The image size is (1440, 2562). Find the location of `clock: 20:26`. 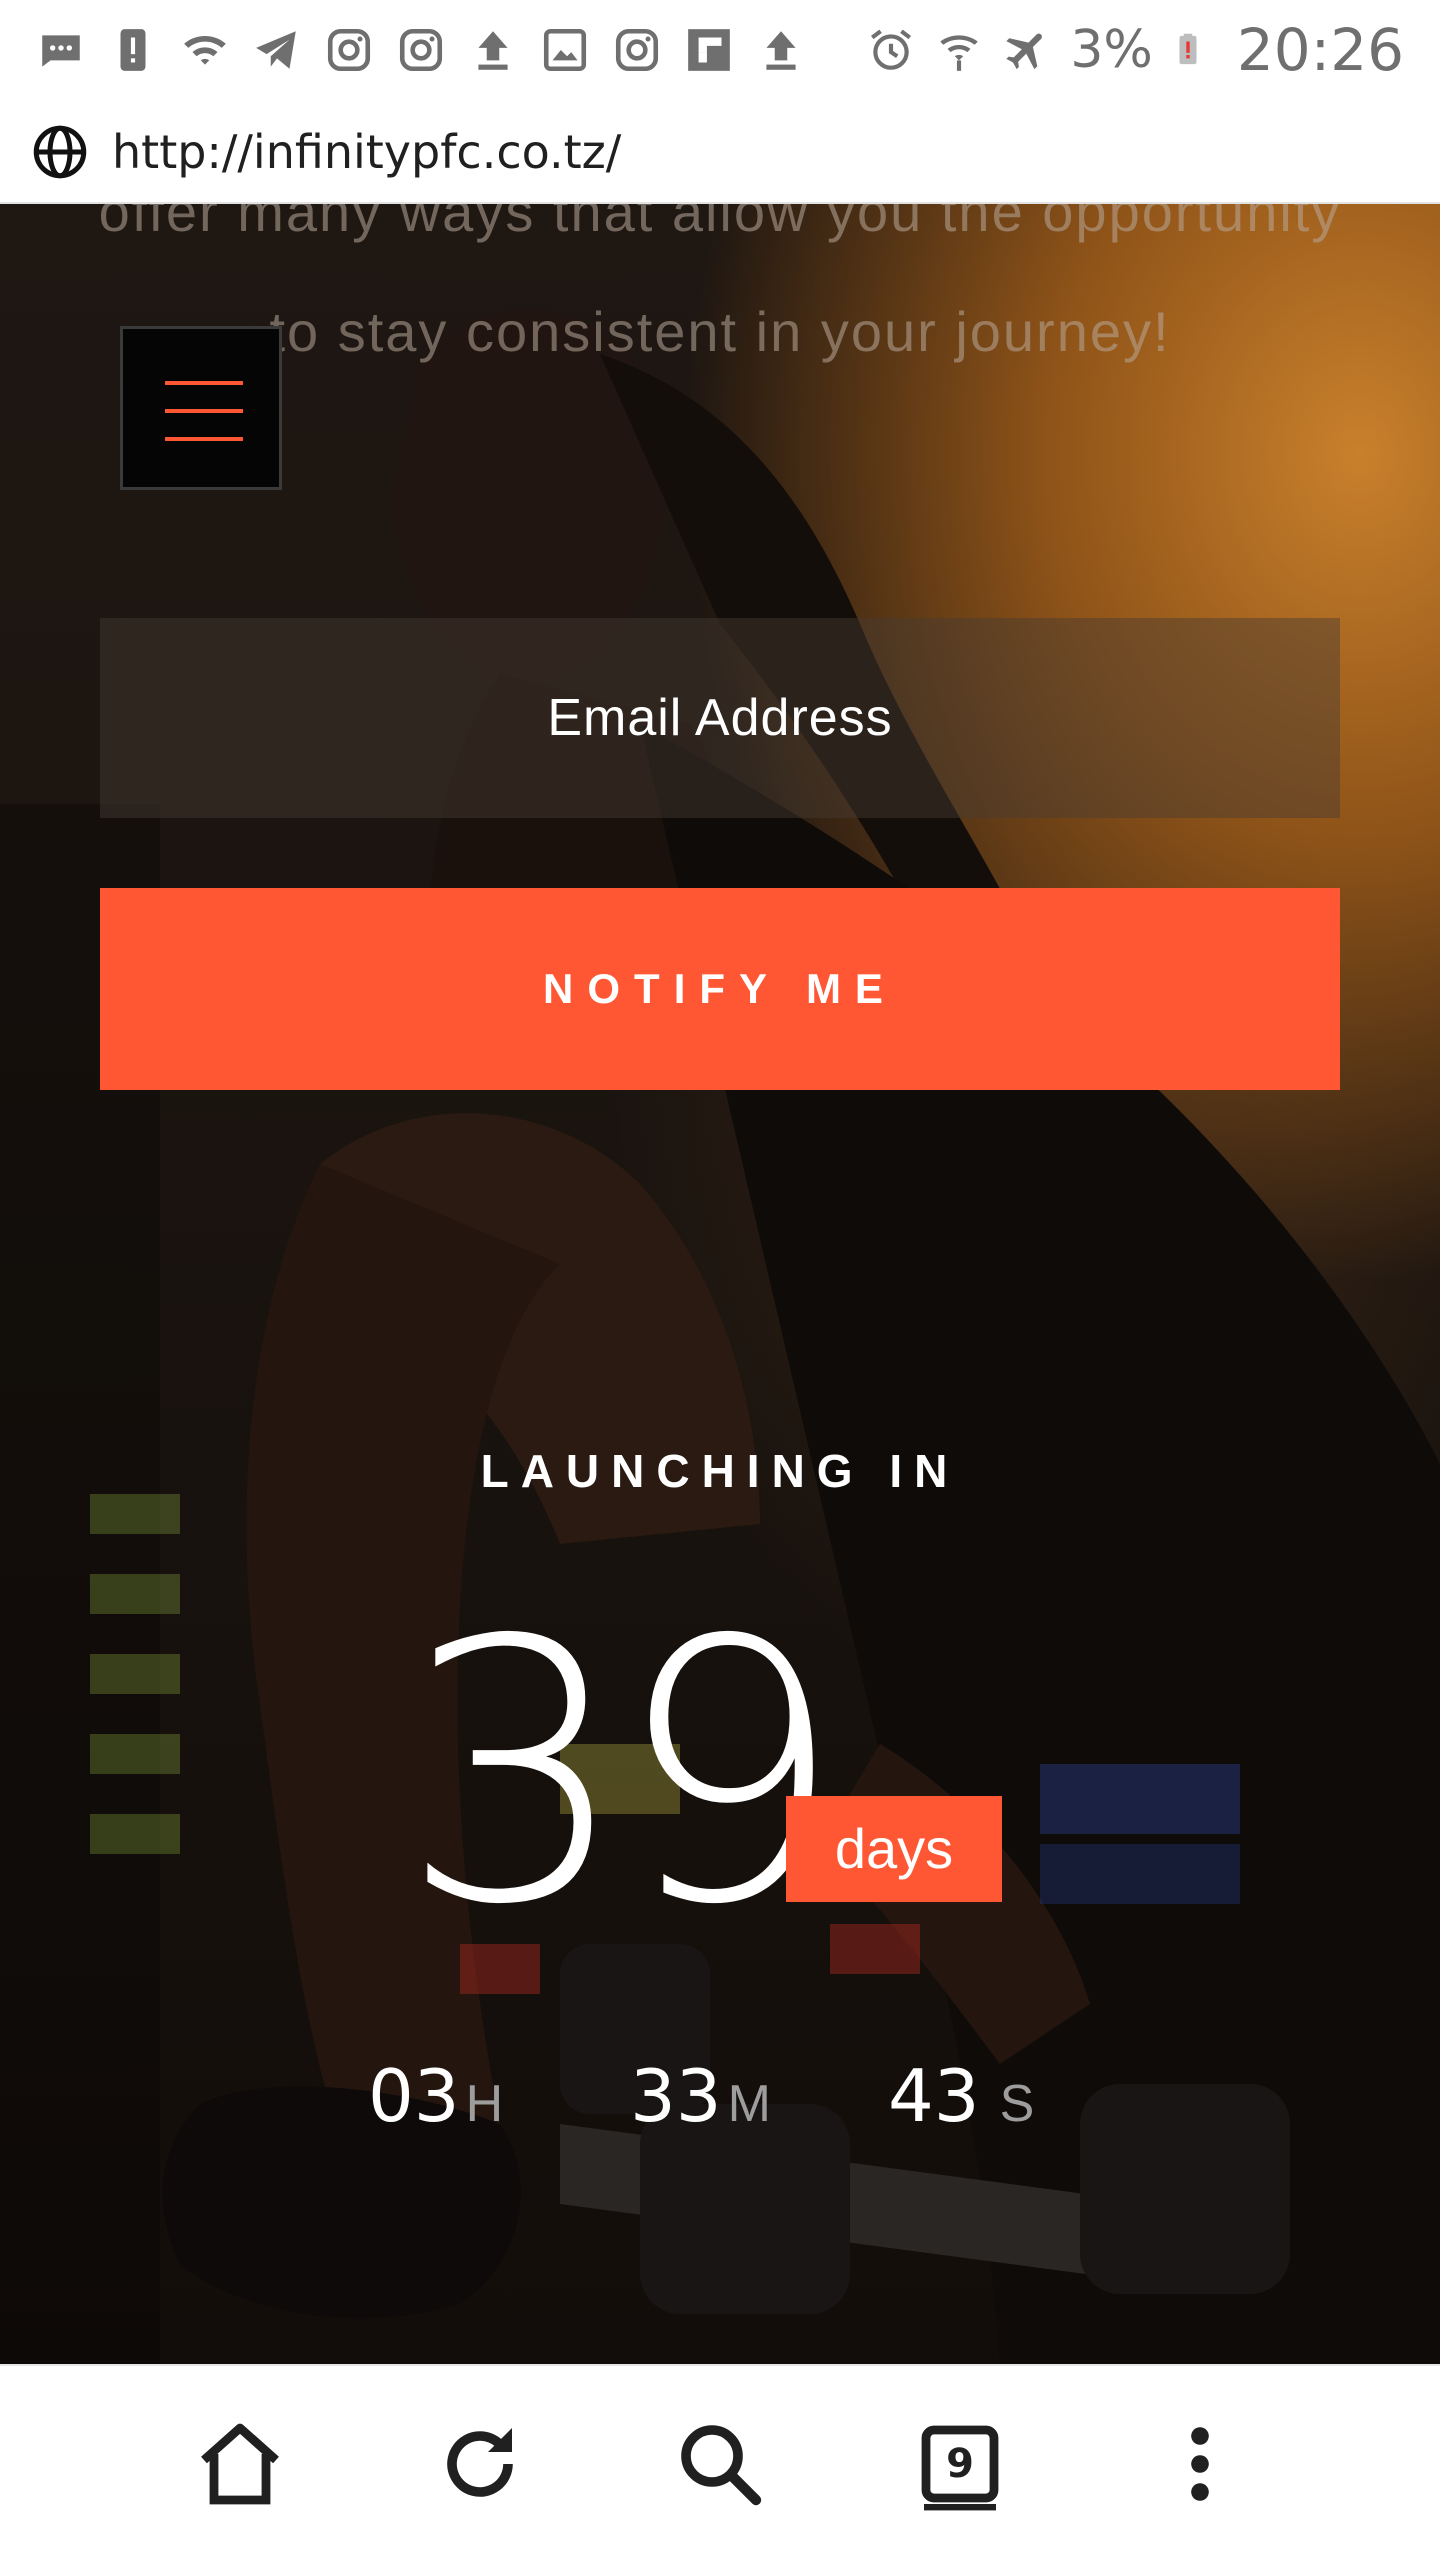

clock: 20:26 is located at coordinates (1320, 50).